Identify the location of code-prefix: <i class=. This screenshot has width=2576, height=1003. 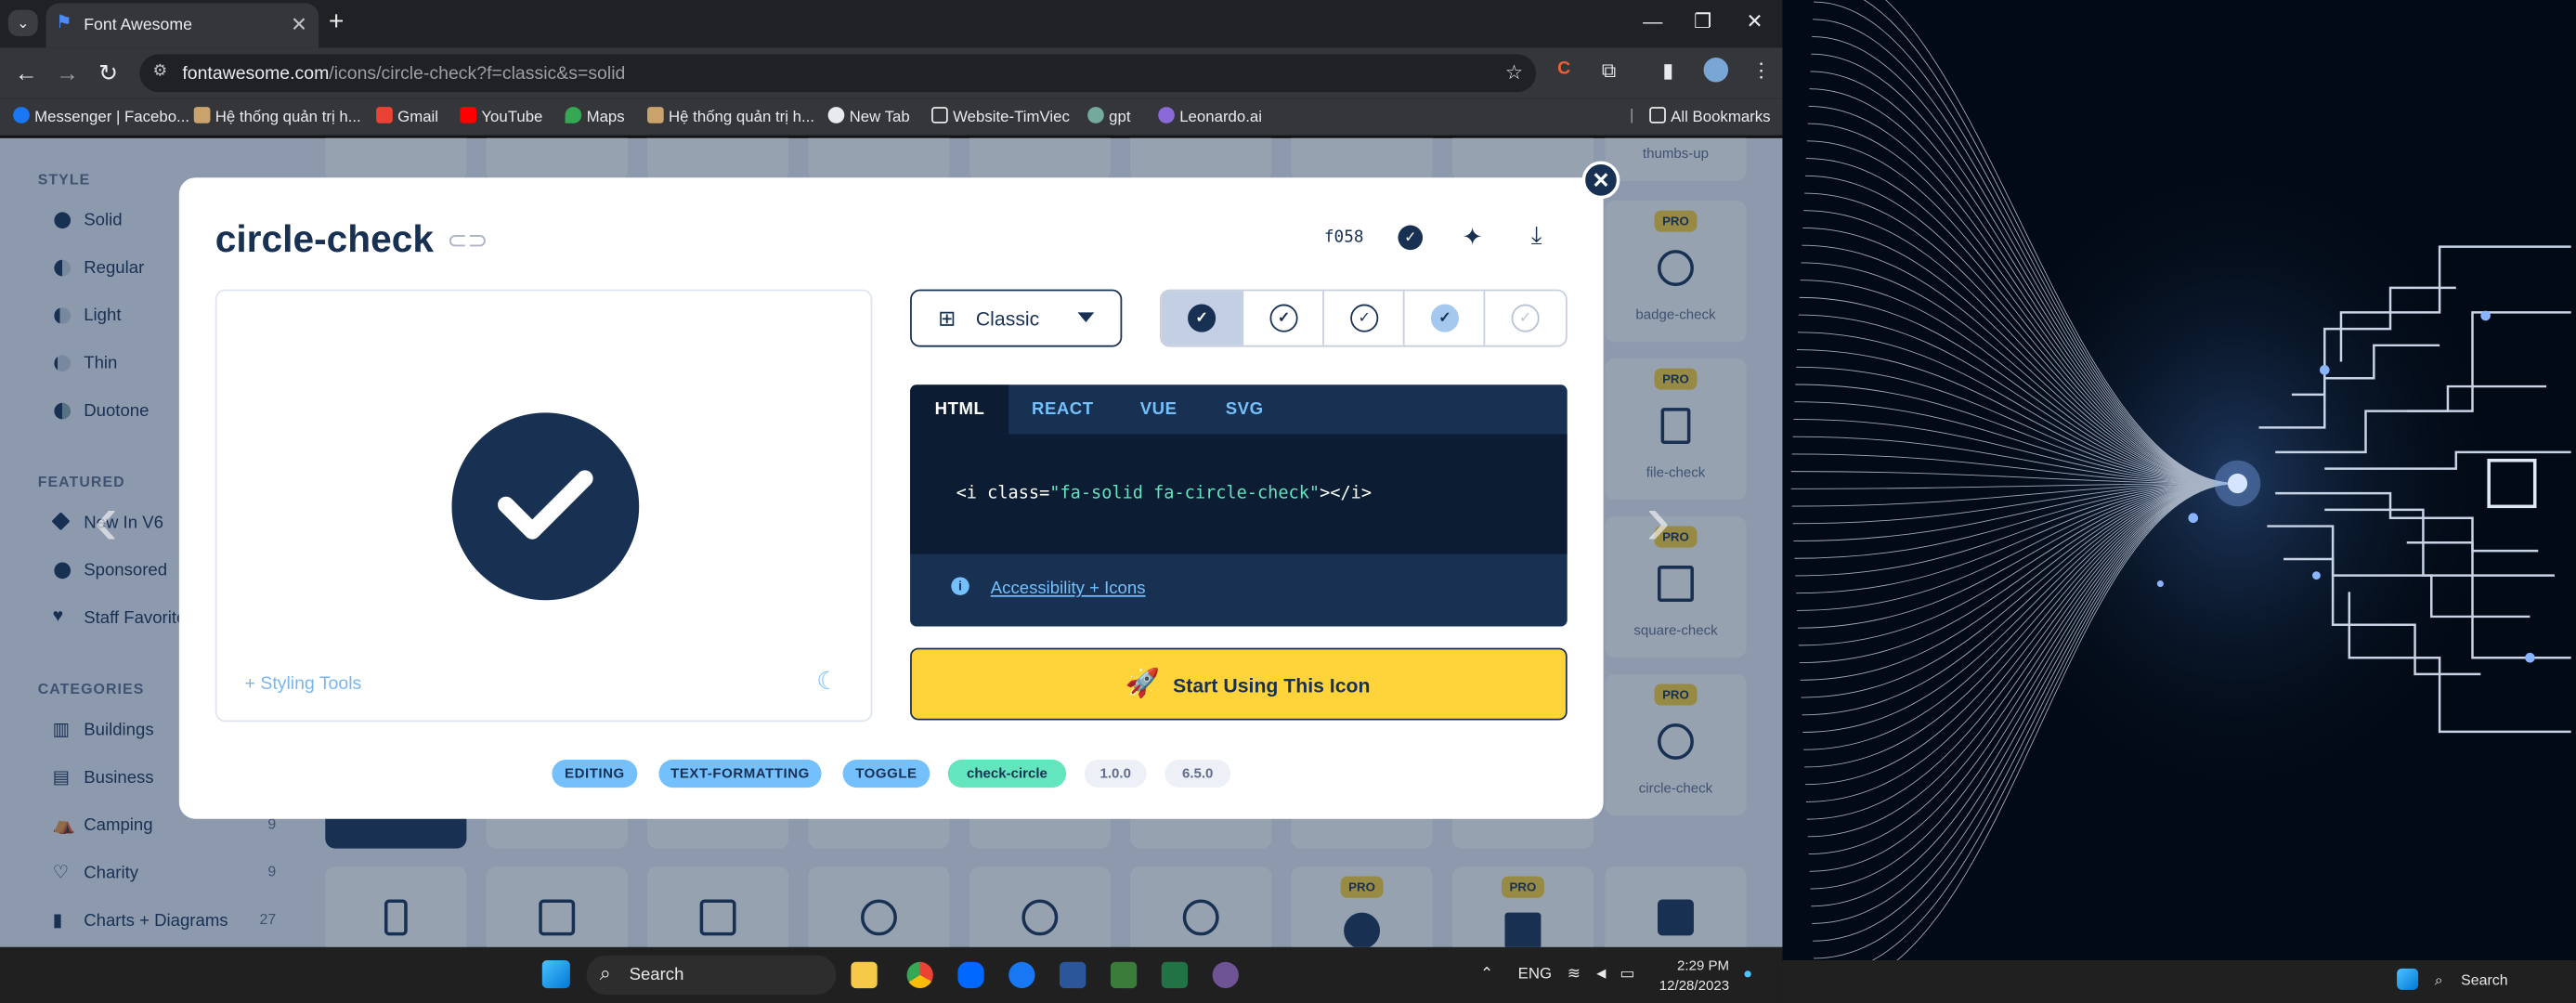
(1003, 493).